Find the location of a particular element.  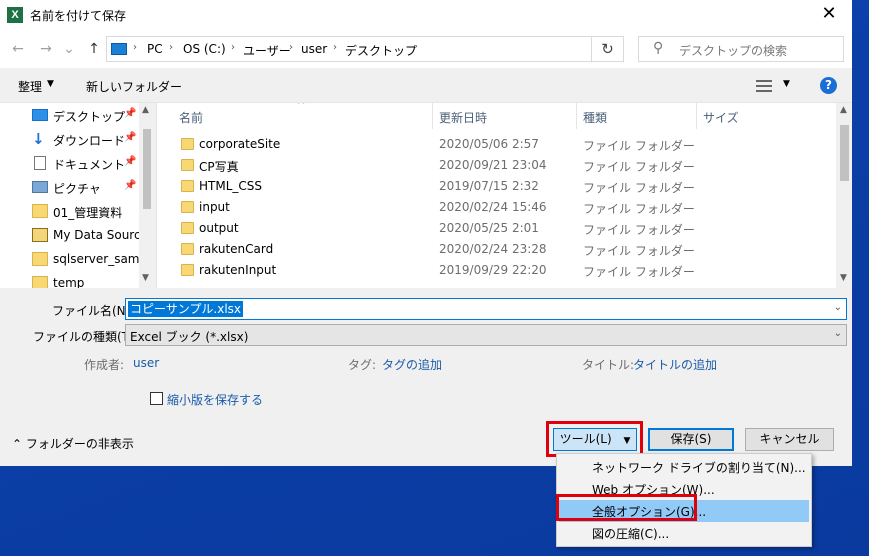

sidebar-item-folder: 01_管理資料 is located at coordinates (93, 212).